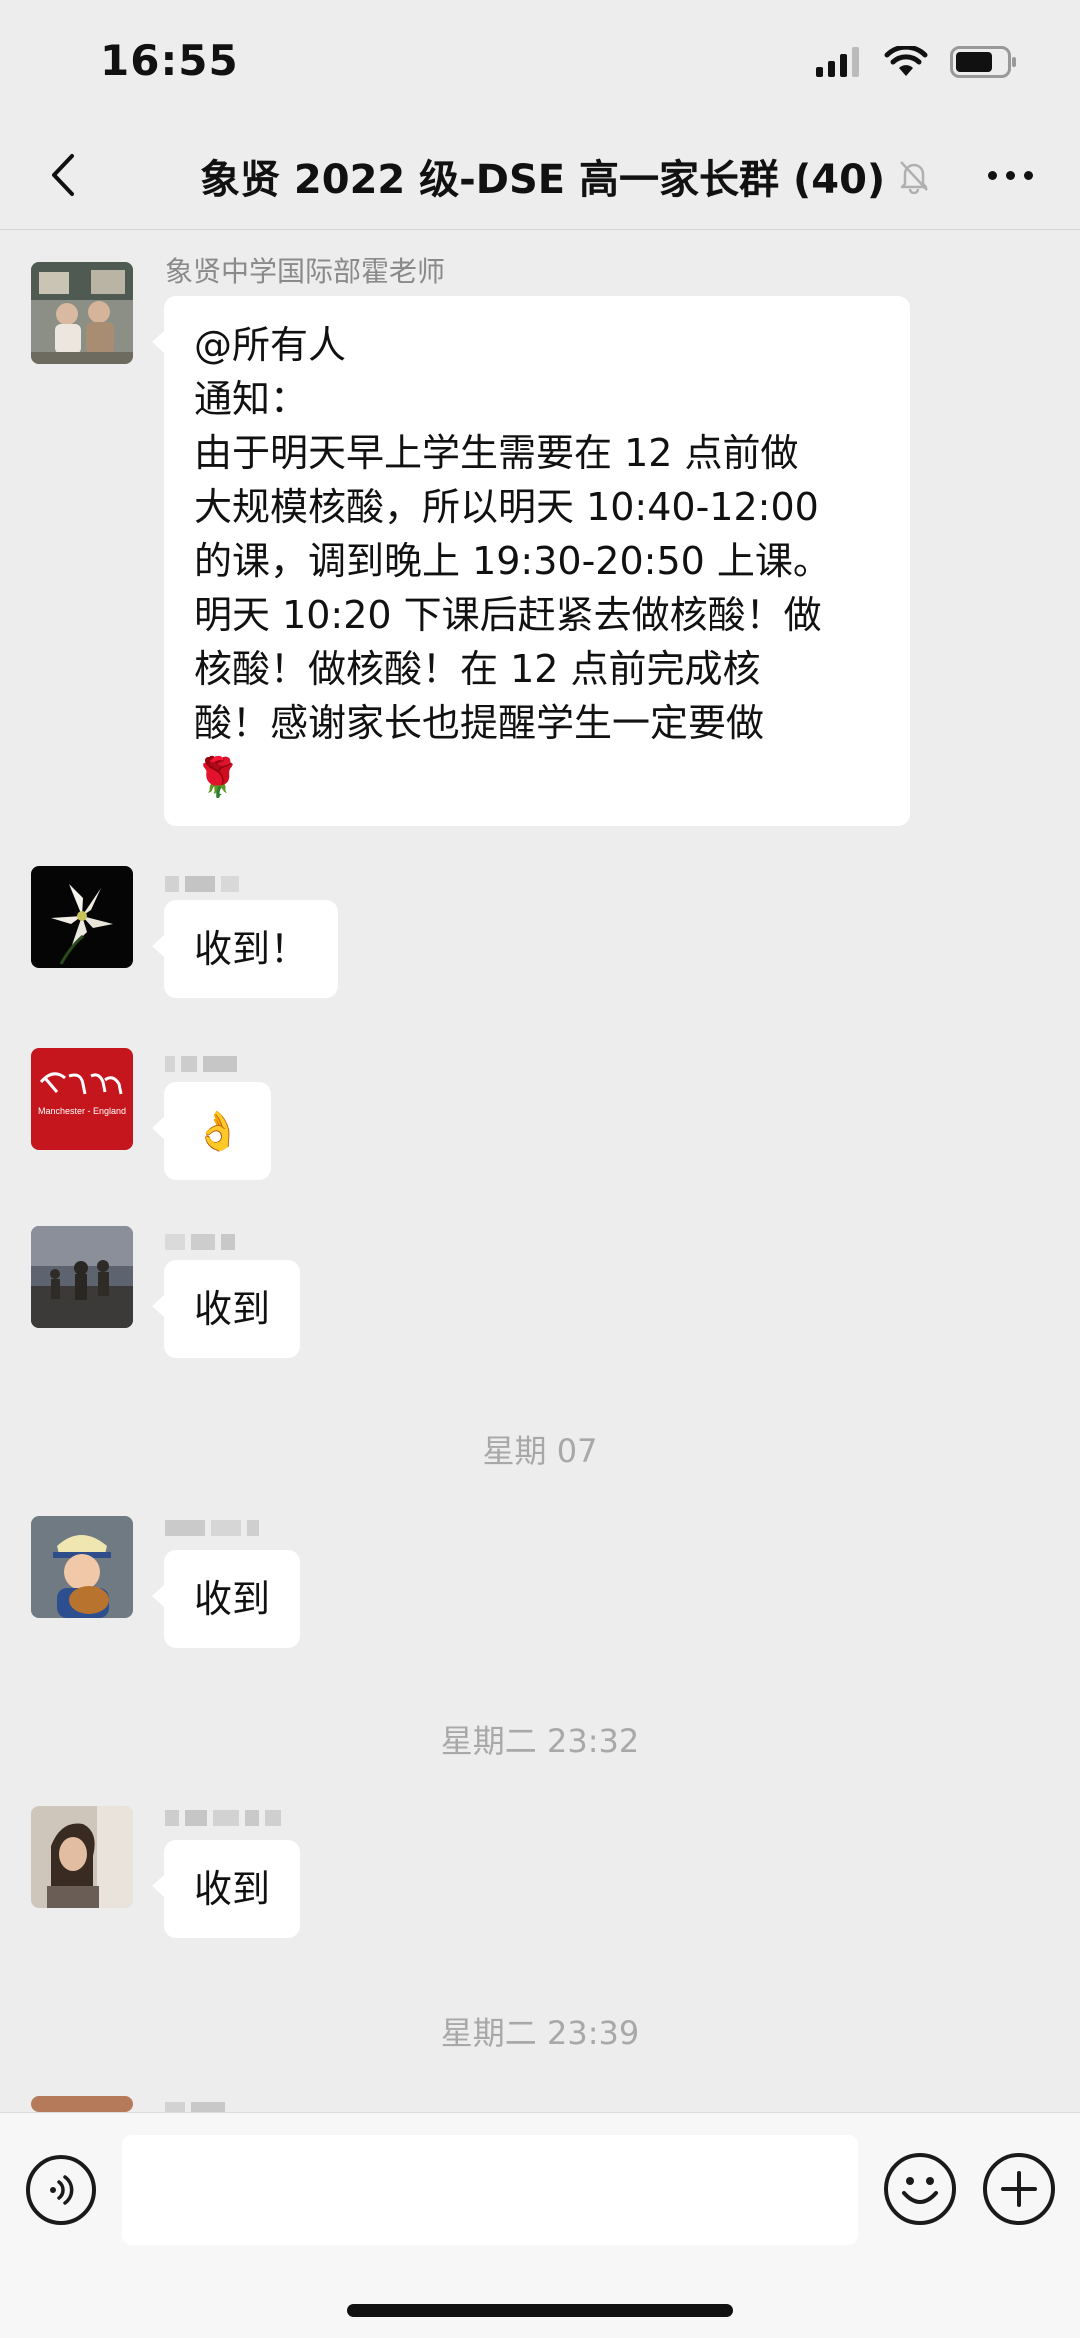  I want to click on status-icons, so click(917, 62).